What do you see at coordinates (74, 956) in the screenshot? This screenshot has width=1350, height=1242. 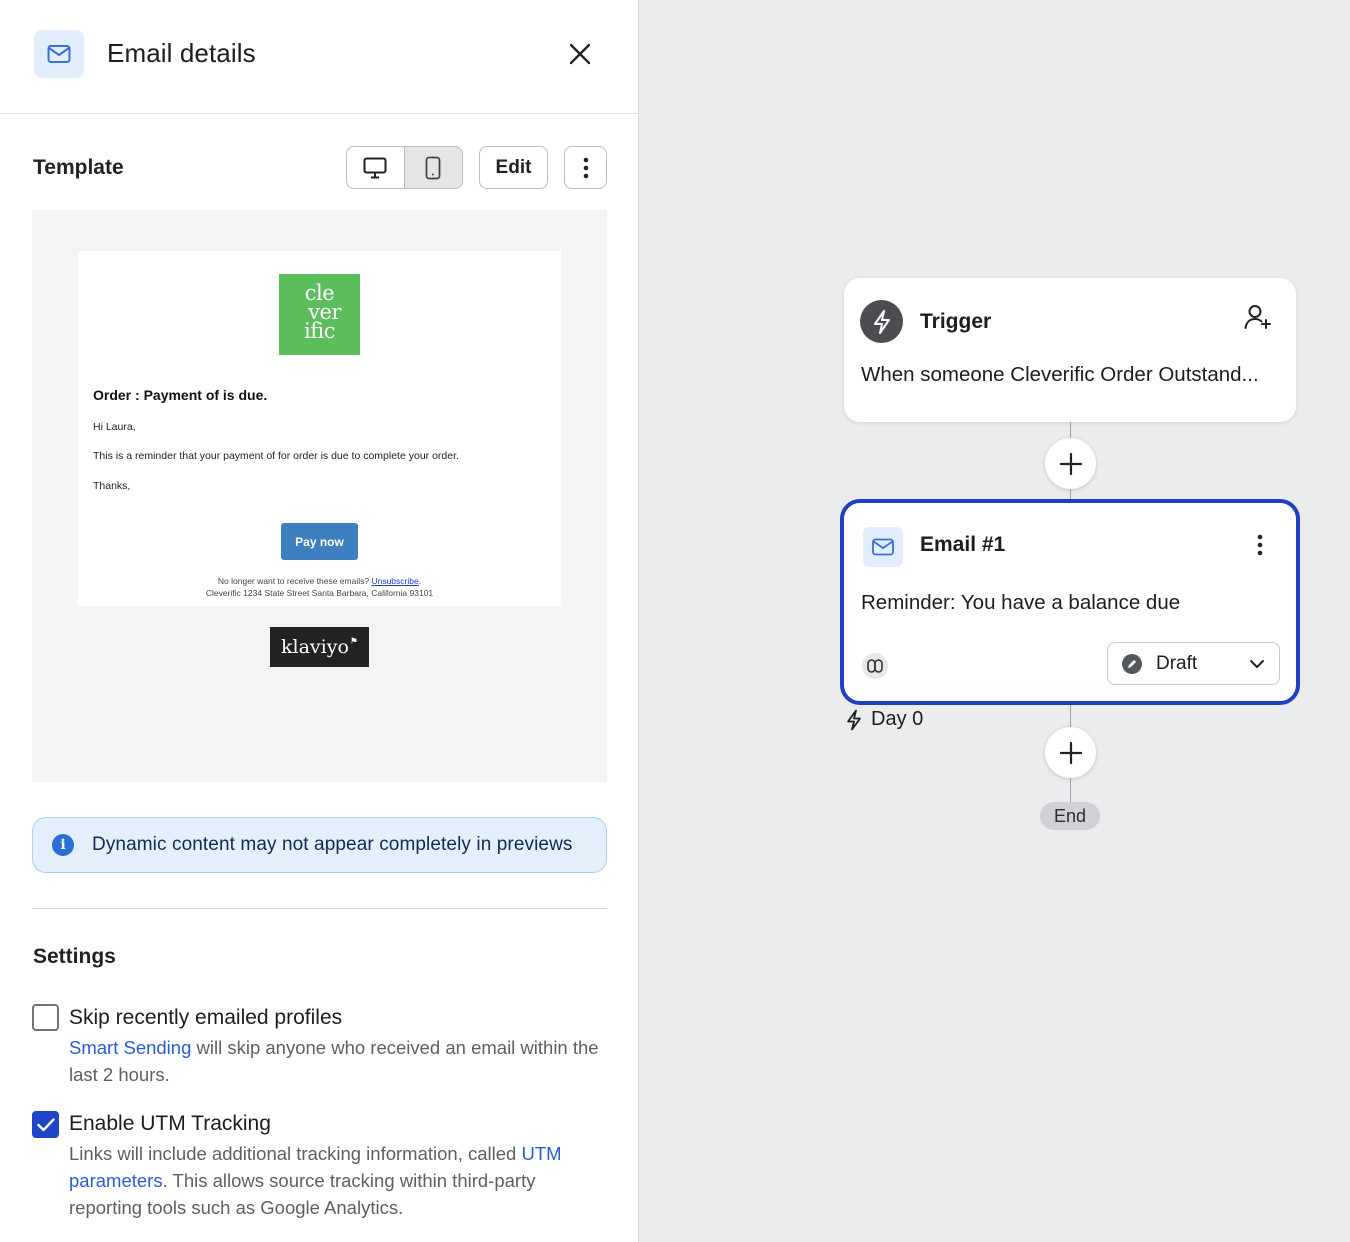 I see `settings-label: Settings` at bounding box center [74, 956].